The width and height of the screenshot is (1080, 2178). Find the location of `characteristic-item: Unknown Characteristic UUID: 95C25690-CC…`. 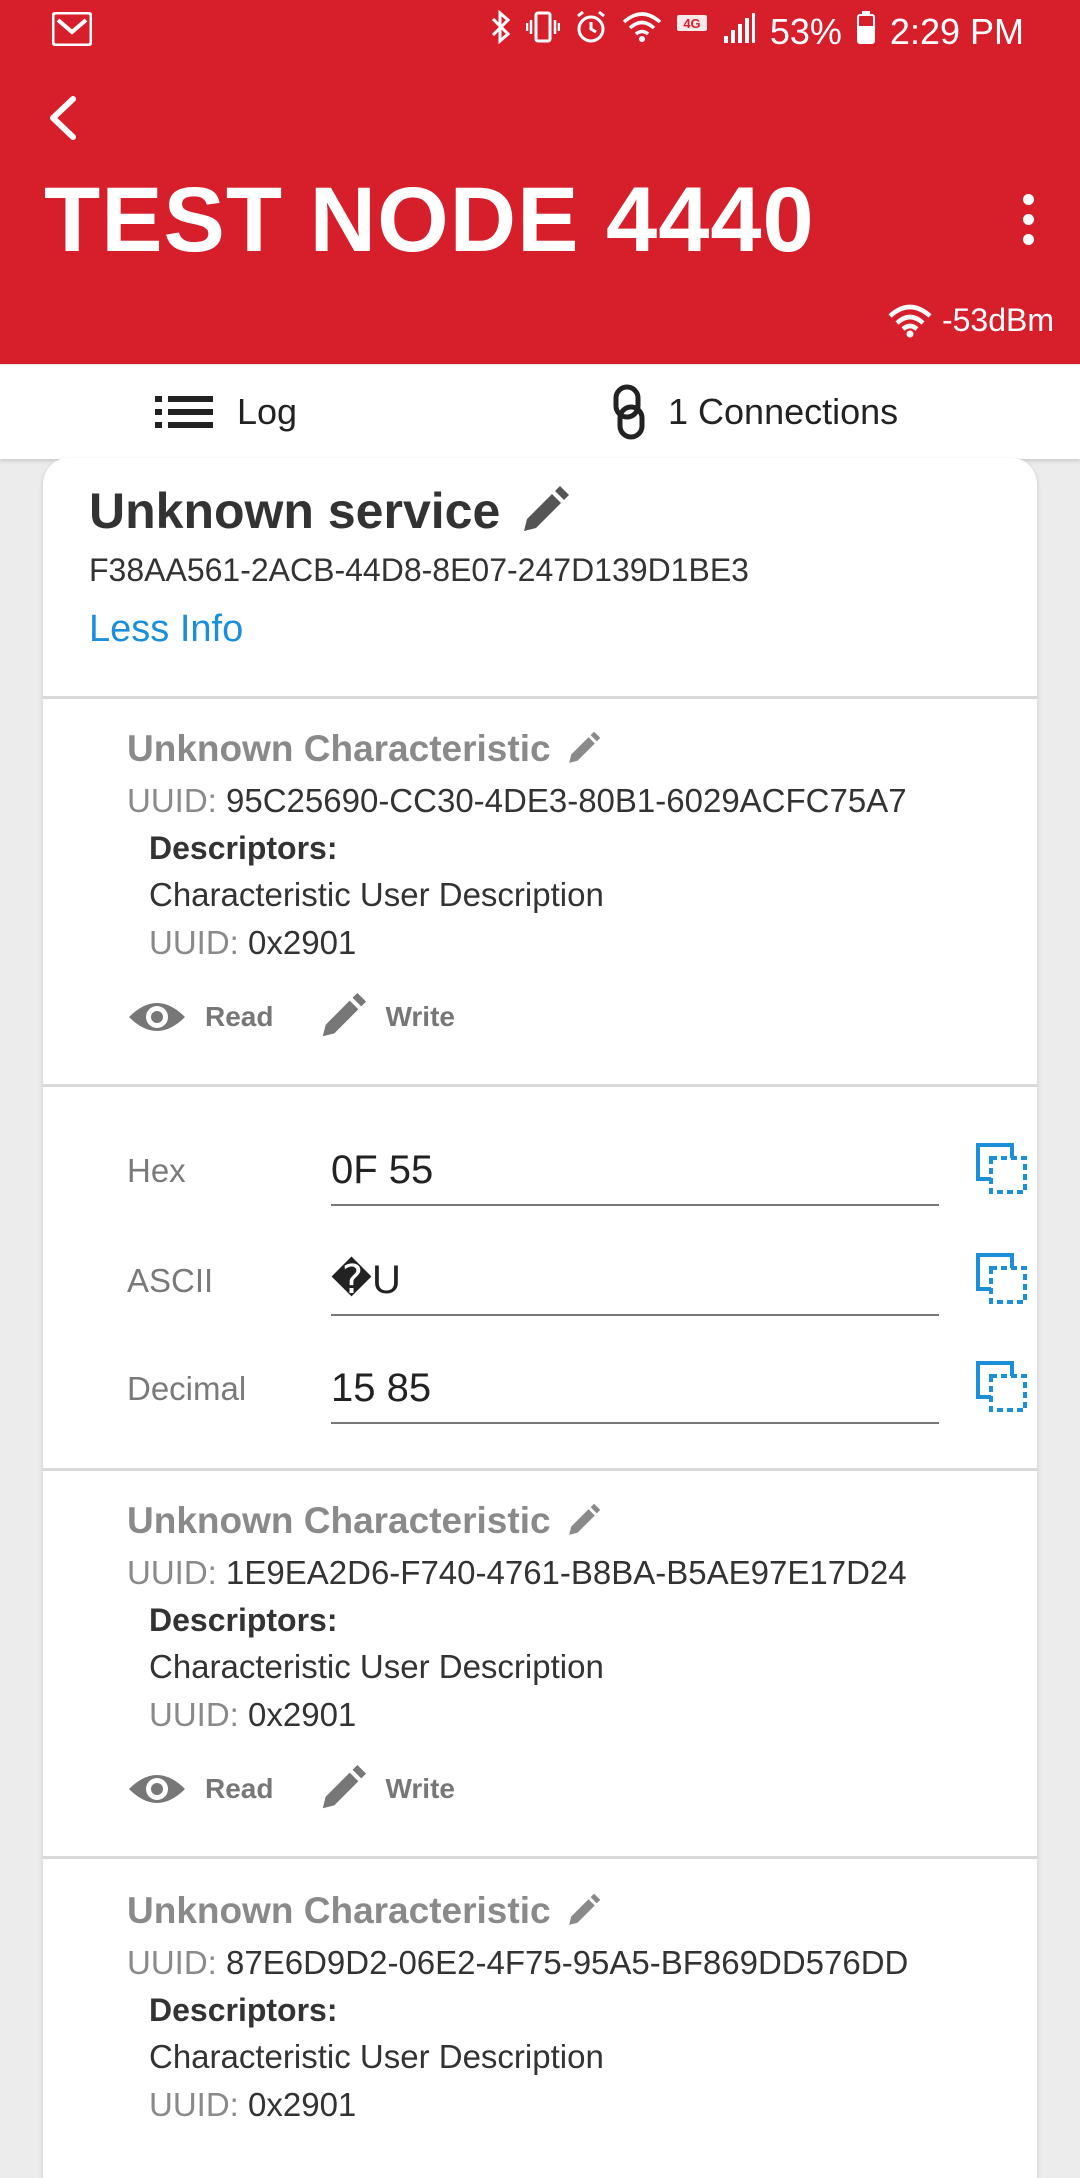

characteristic-item: Unknown Characteristic UUID: 95C25690-CC… is located at coordinates (540, 882).